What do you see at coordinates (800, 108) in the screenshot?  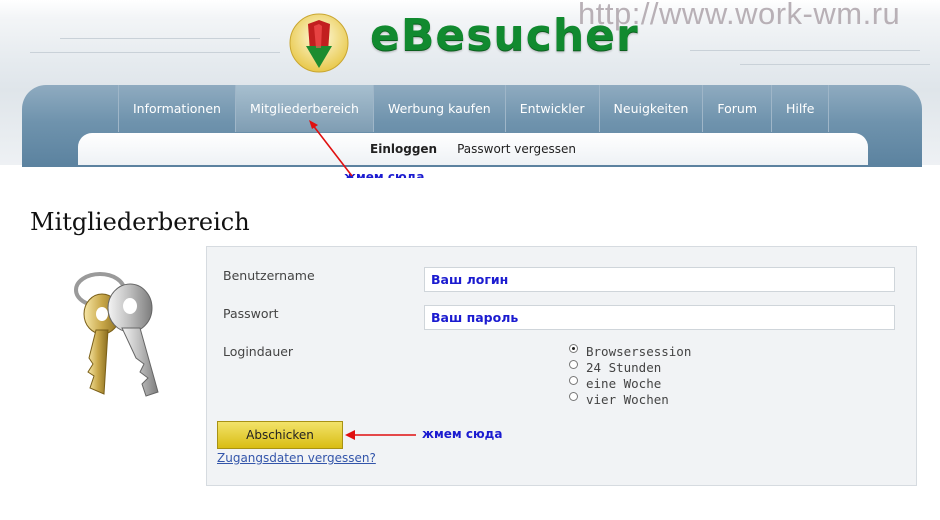 I see `nav-item-hilfe: Hilfe` at bounding box center [800, 108].